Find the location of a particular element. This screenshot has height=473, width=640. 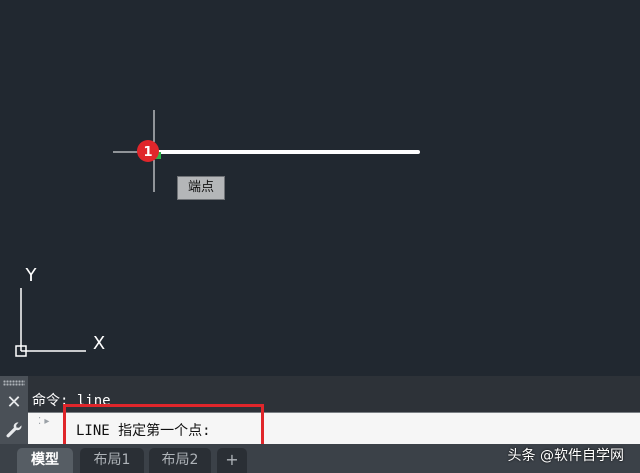

command-line-sidebar: ✕ is located at coordinates (14, 410).